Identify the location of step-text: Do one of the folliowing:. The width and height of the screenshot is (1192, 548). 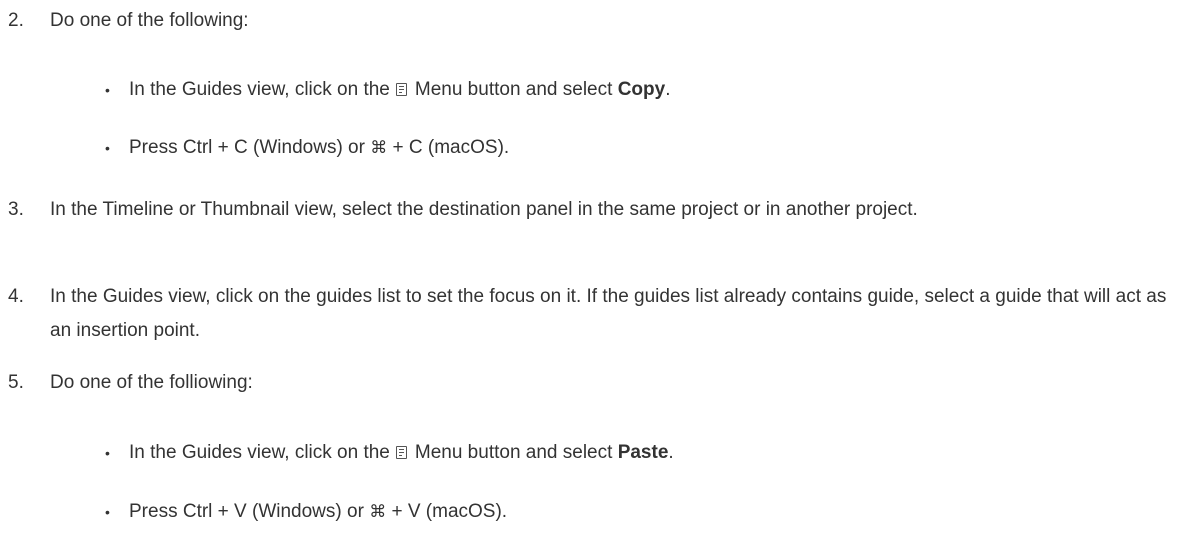
(151, 382).